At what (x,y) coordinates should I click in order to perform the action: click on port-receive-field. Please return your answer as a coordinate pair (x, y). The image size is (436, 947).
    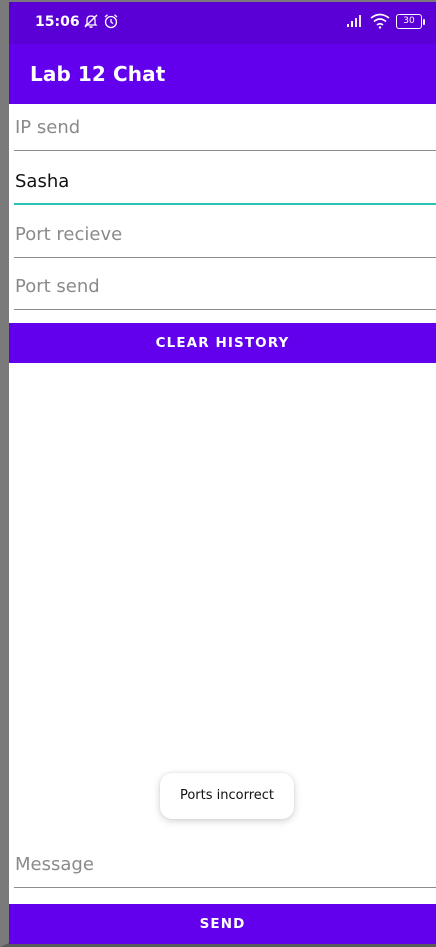
    Looking at the image, I should click on (225, 236).